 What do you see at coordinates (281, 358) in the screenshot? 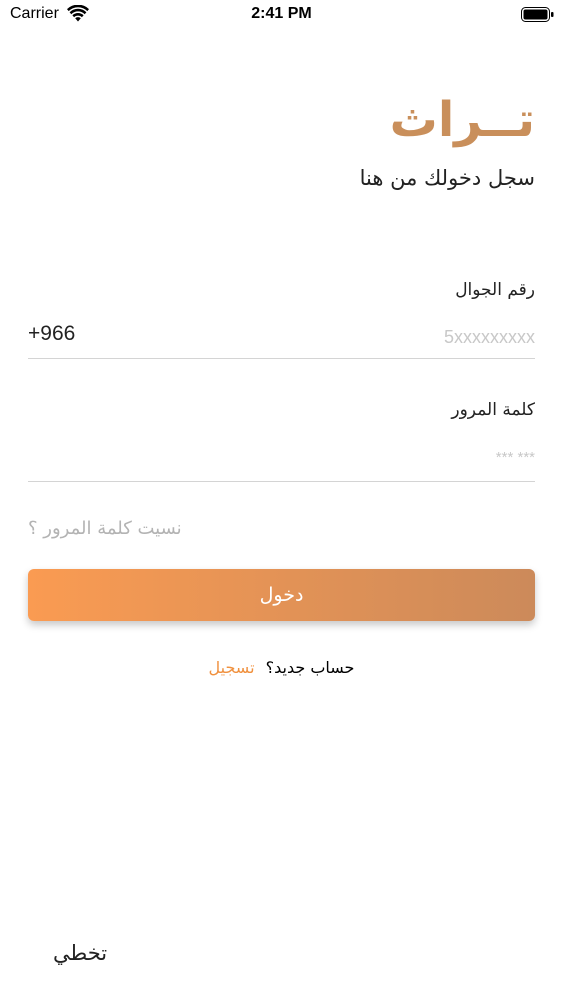
I see `phone-divider` at bounding box center [281, 358].